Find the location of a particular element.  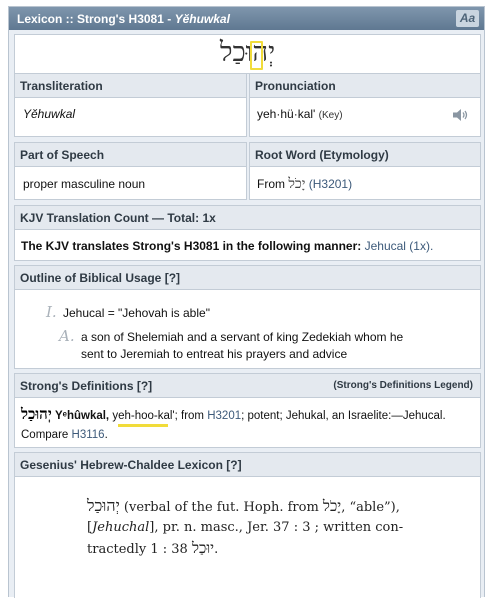

headword-box: יְהוּכַל is located at coordinates (247, 54).